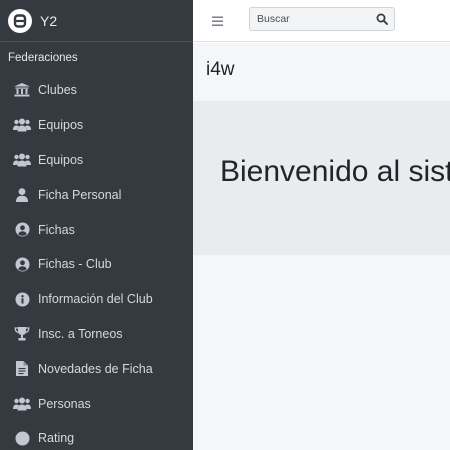 This screenshot has width=450, height=450. I want to click on sidebar-item-equipos-2: Equipos, so click(96, 160).